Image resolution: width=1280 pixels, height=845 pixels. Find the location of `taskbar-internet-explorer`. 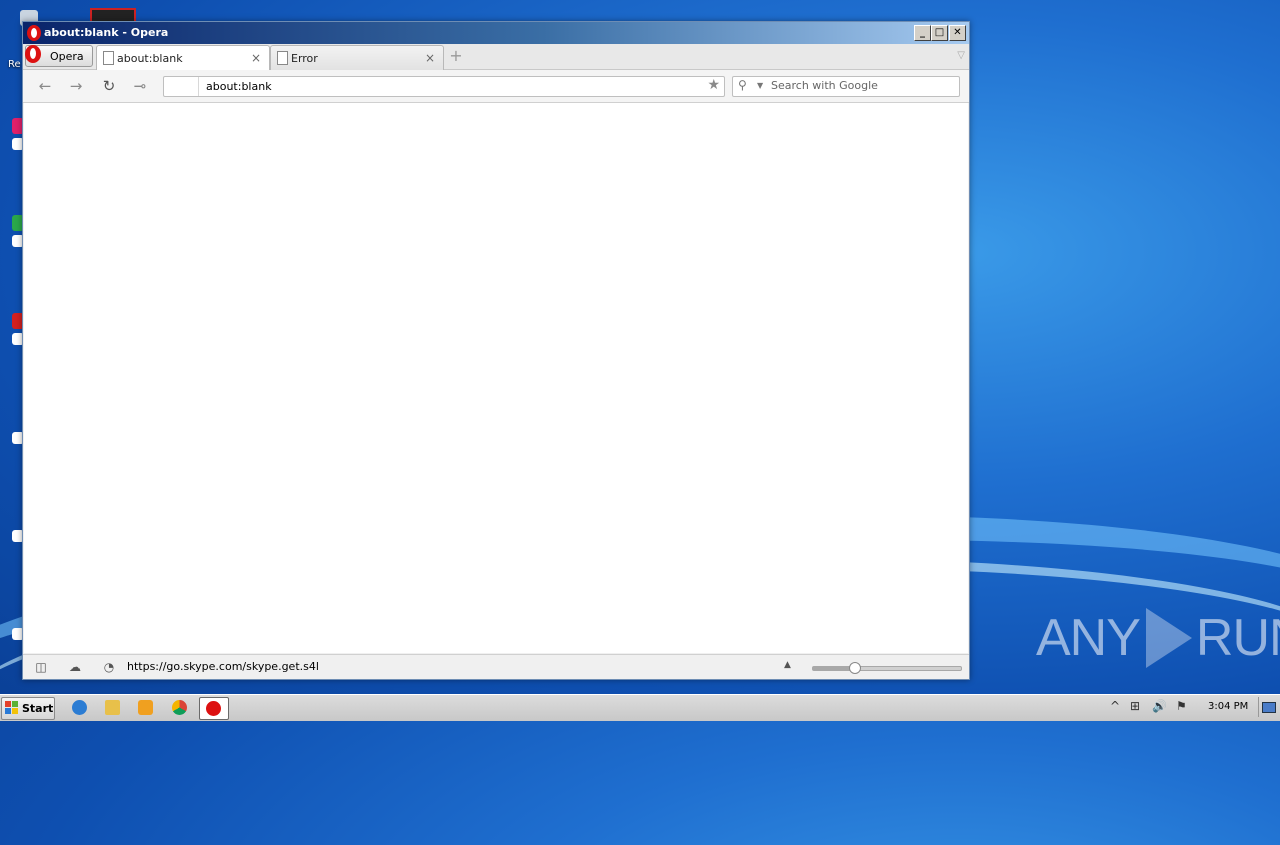

taskbar-internet-explorer is located at coordinates (80, 707).